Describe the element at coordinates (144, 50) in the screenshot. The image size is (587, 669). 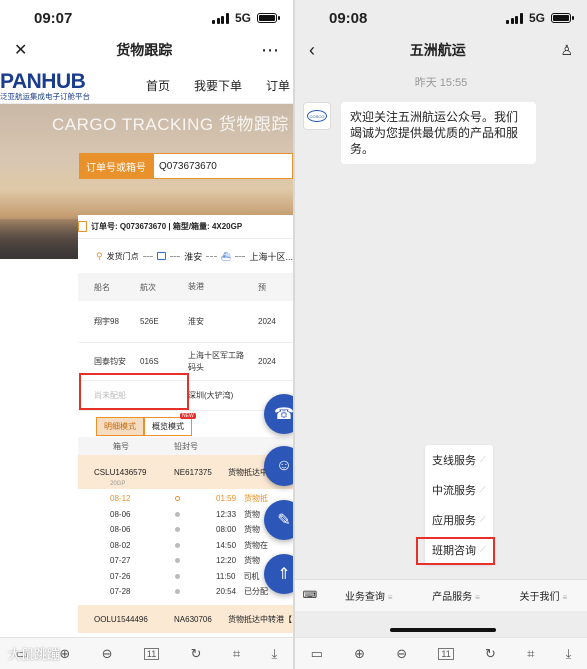
I see `page-title: 货物跟踪` at that location.